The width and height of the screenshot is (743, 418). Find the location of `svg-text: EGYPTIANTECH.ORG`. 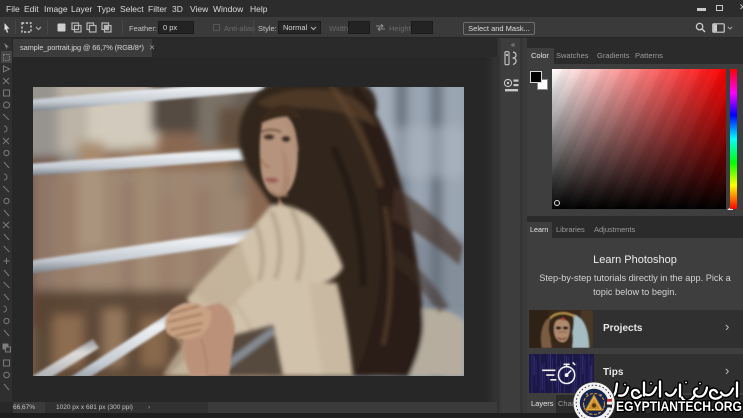

svg-text: EGYPTIANTECH.ORG is located at coordinates (679, 406).